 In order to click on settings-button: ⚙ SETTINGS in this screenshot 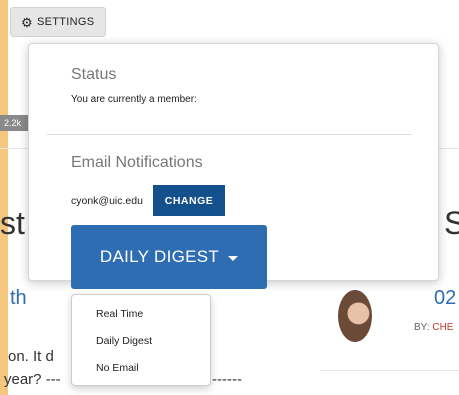, I will do `click(58, 22)`.